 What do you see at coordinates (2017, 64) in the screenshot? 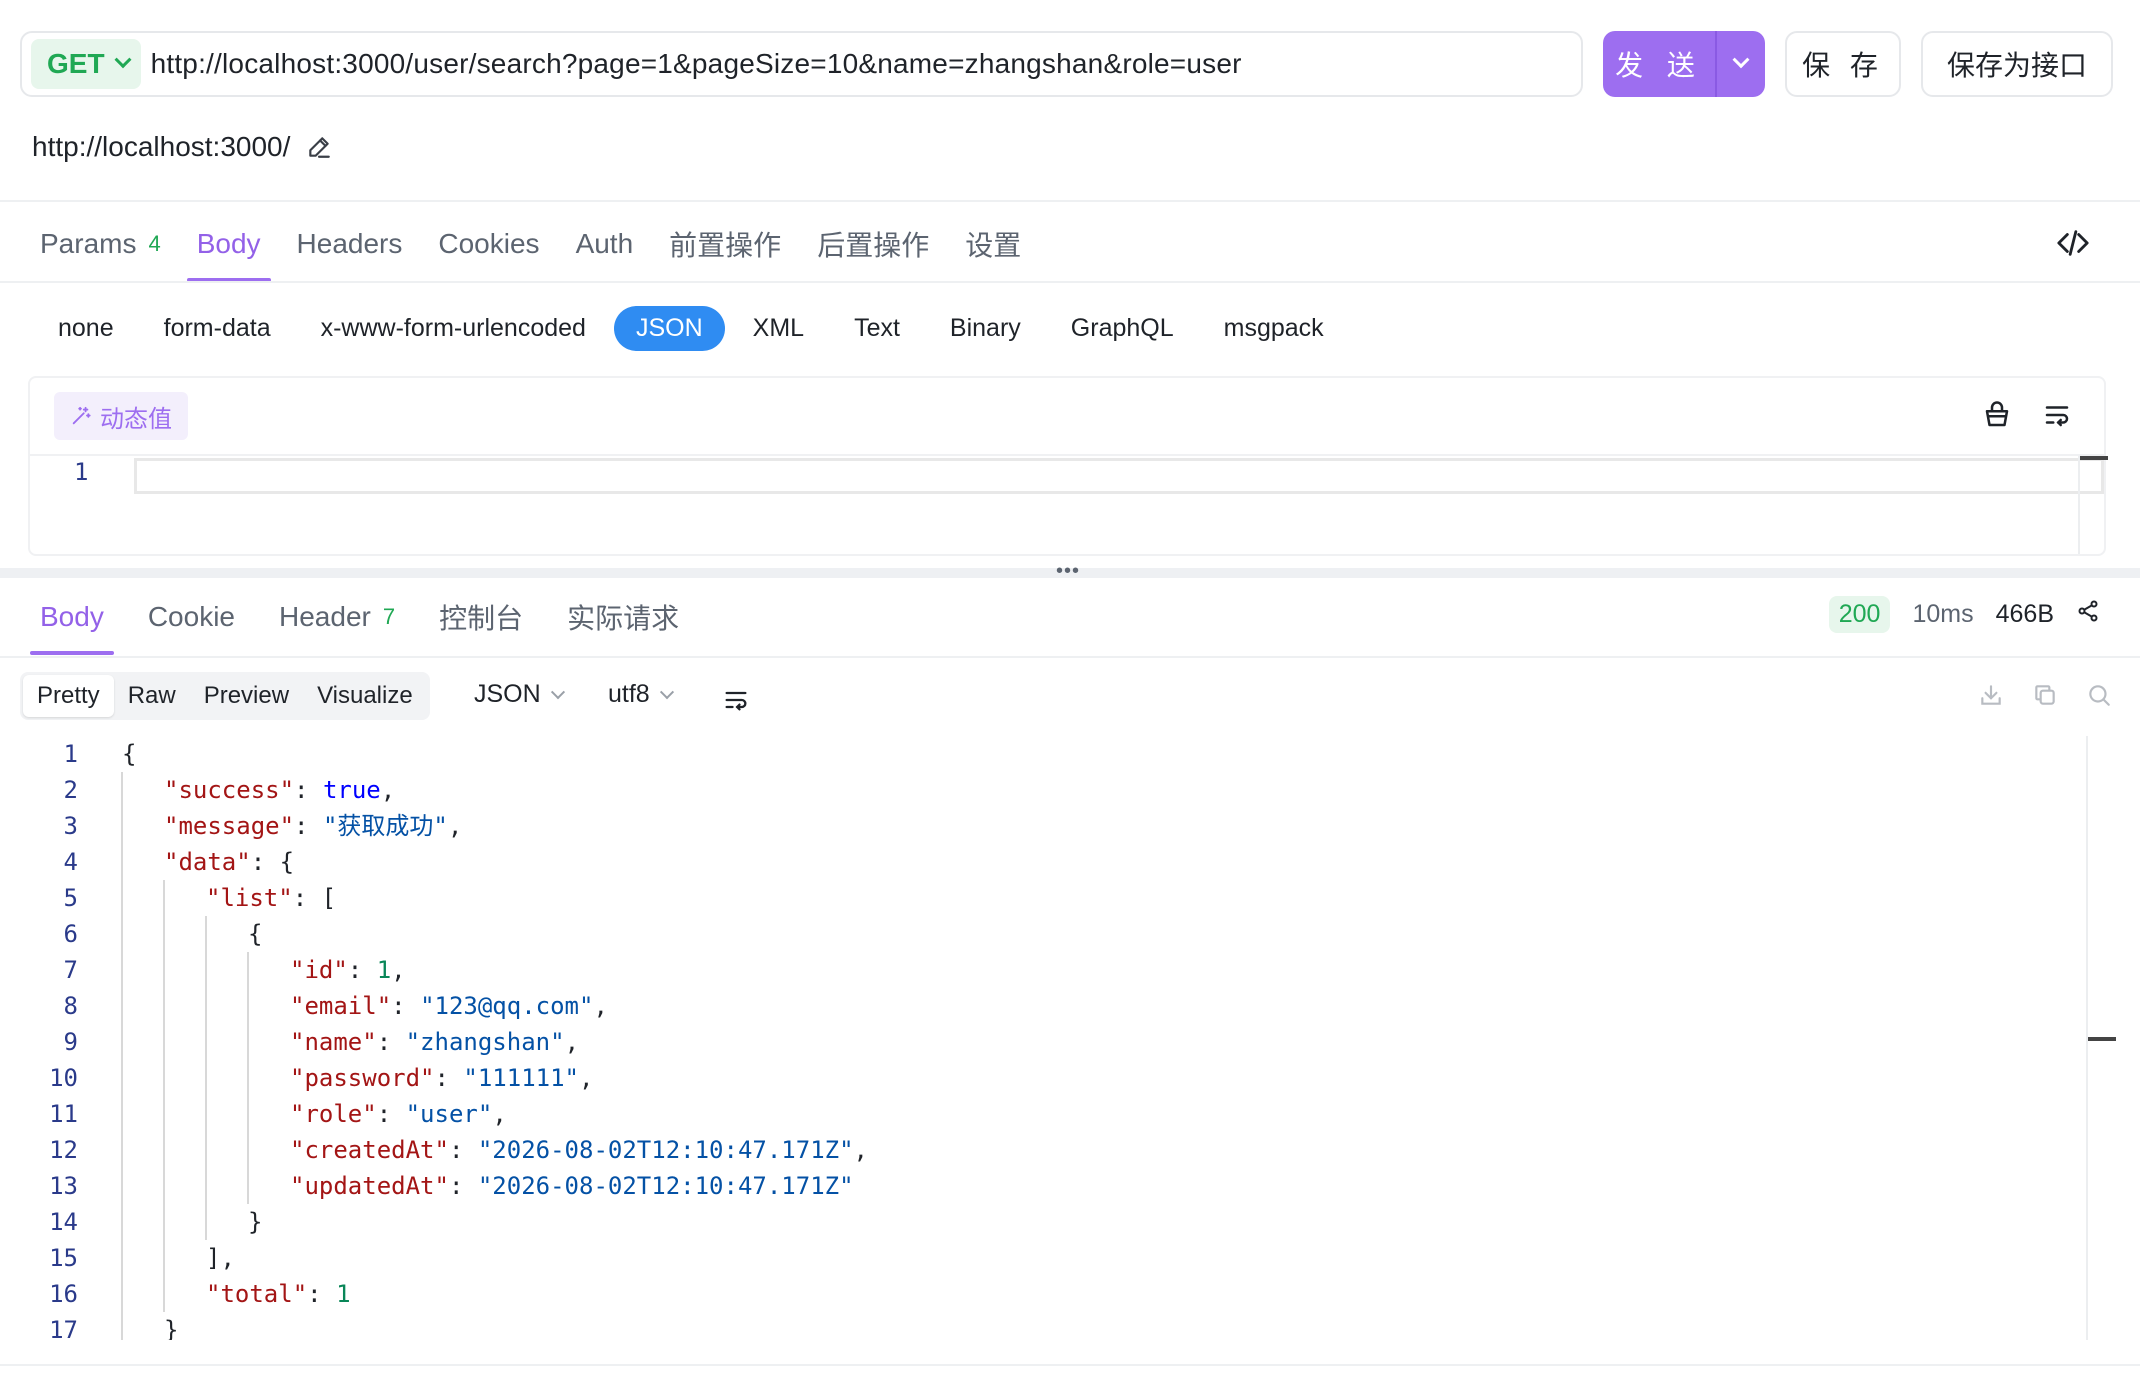
I see `save-as-api-button: 保存为接口` at bounding box center [2017, 64].